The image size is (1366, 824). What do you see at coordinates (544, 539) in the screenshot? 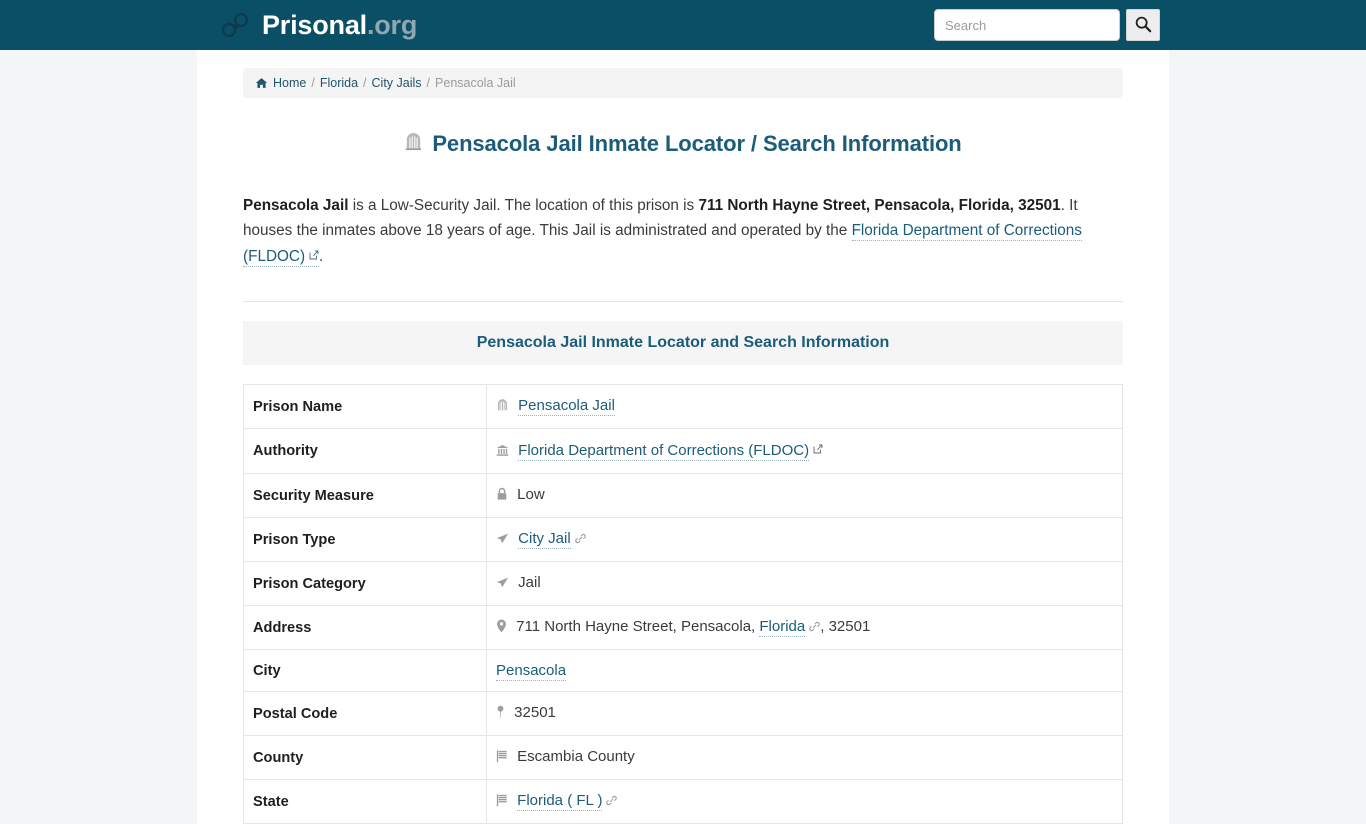
I see `prison-type-link: City Jail` at bounding box center [544, 539].